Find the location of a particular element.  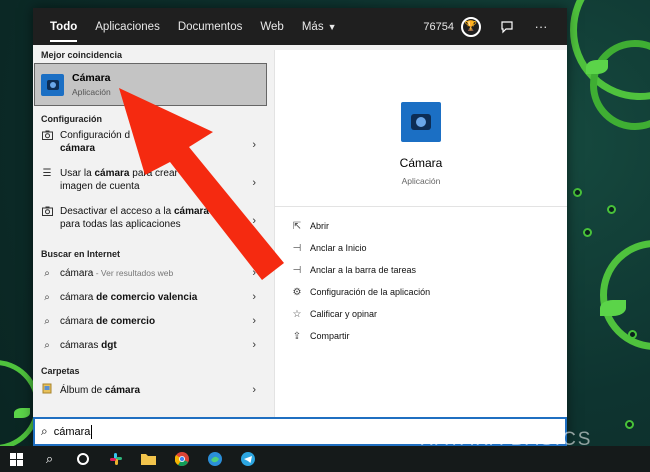

action-rate: ☆ Calificar y opinar is located at coordinates (421, 314).